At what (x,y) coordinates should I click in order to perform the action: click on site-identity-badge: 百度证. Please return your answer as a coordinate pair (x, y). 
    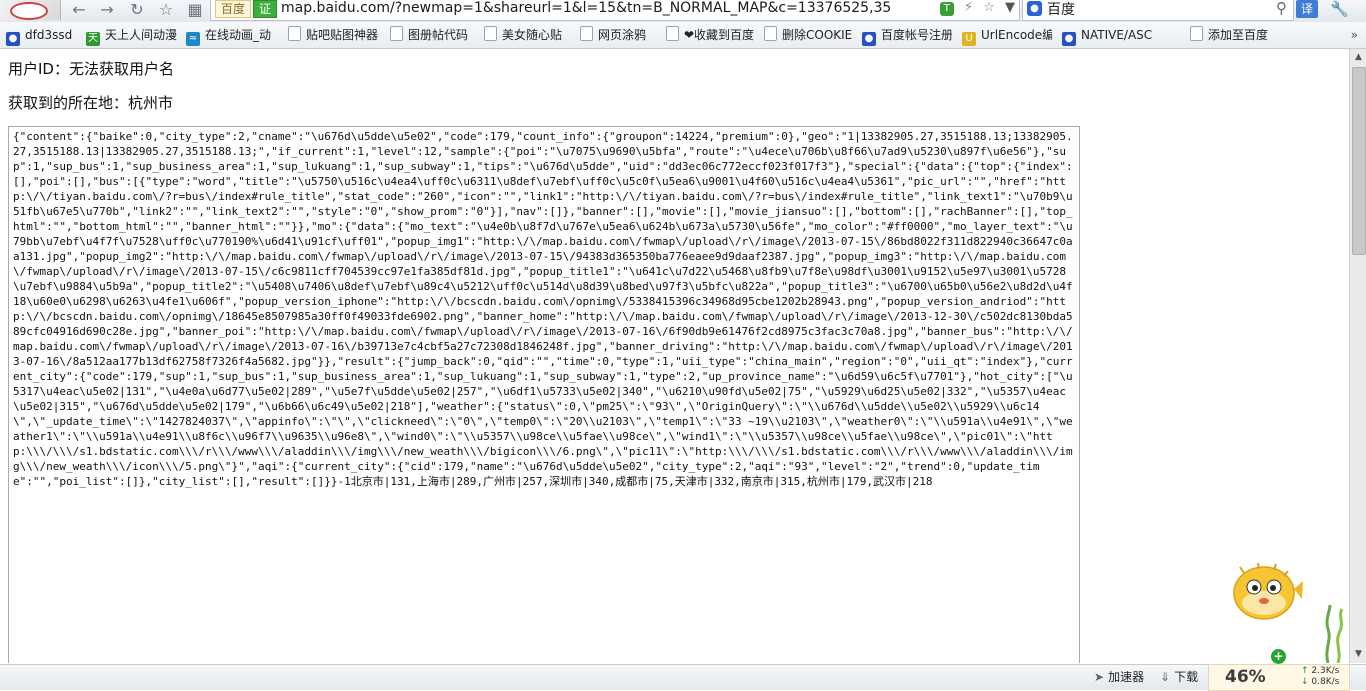
    Looking at the image, I should click on (246, 9).